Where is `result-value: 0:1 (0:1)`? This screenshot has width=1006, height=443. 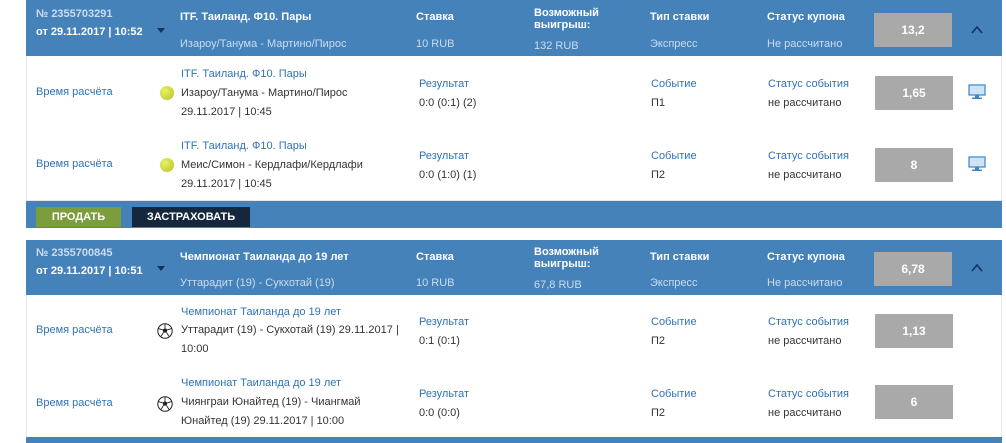 result-value: 0:1 (0:1) is located at coordinates (439, 341).